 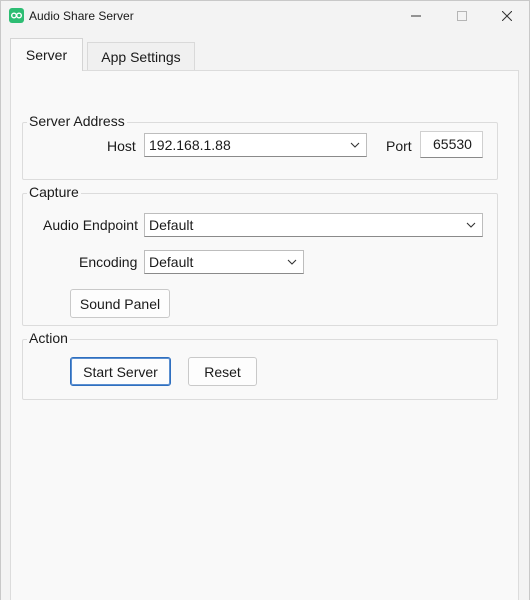 What do you see at coordinates (255, 145) in the screenshot?
I see `host-select: 192.168.1.88` at bounding box center [255, 145].